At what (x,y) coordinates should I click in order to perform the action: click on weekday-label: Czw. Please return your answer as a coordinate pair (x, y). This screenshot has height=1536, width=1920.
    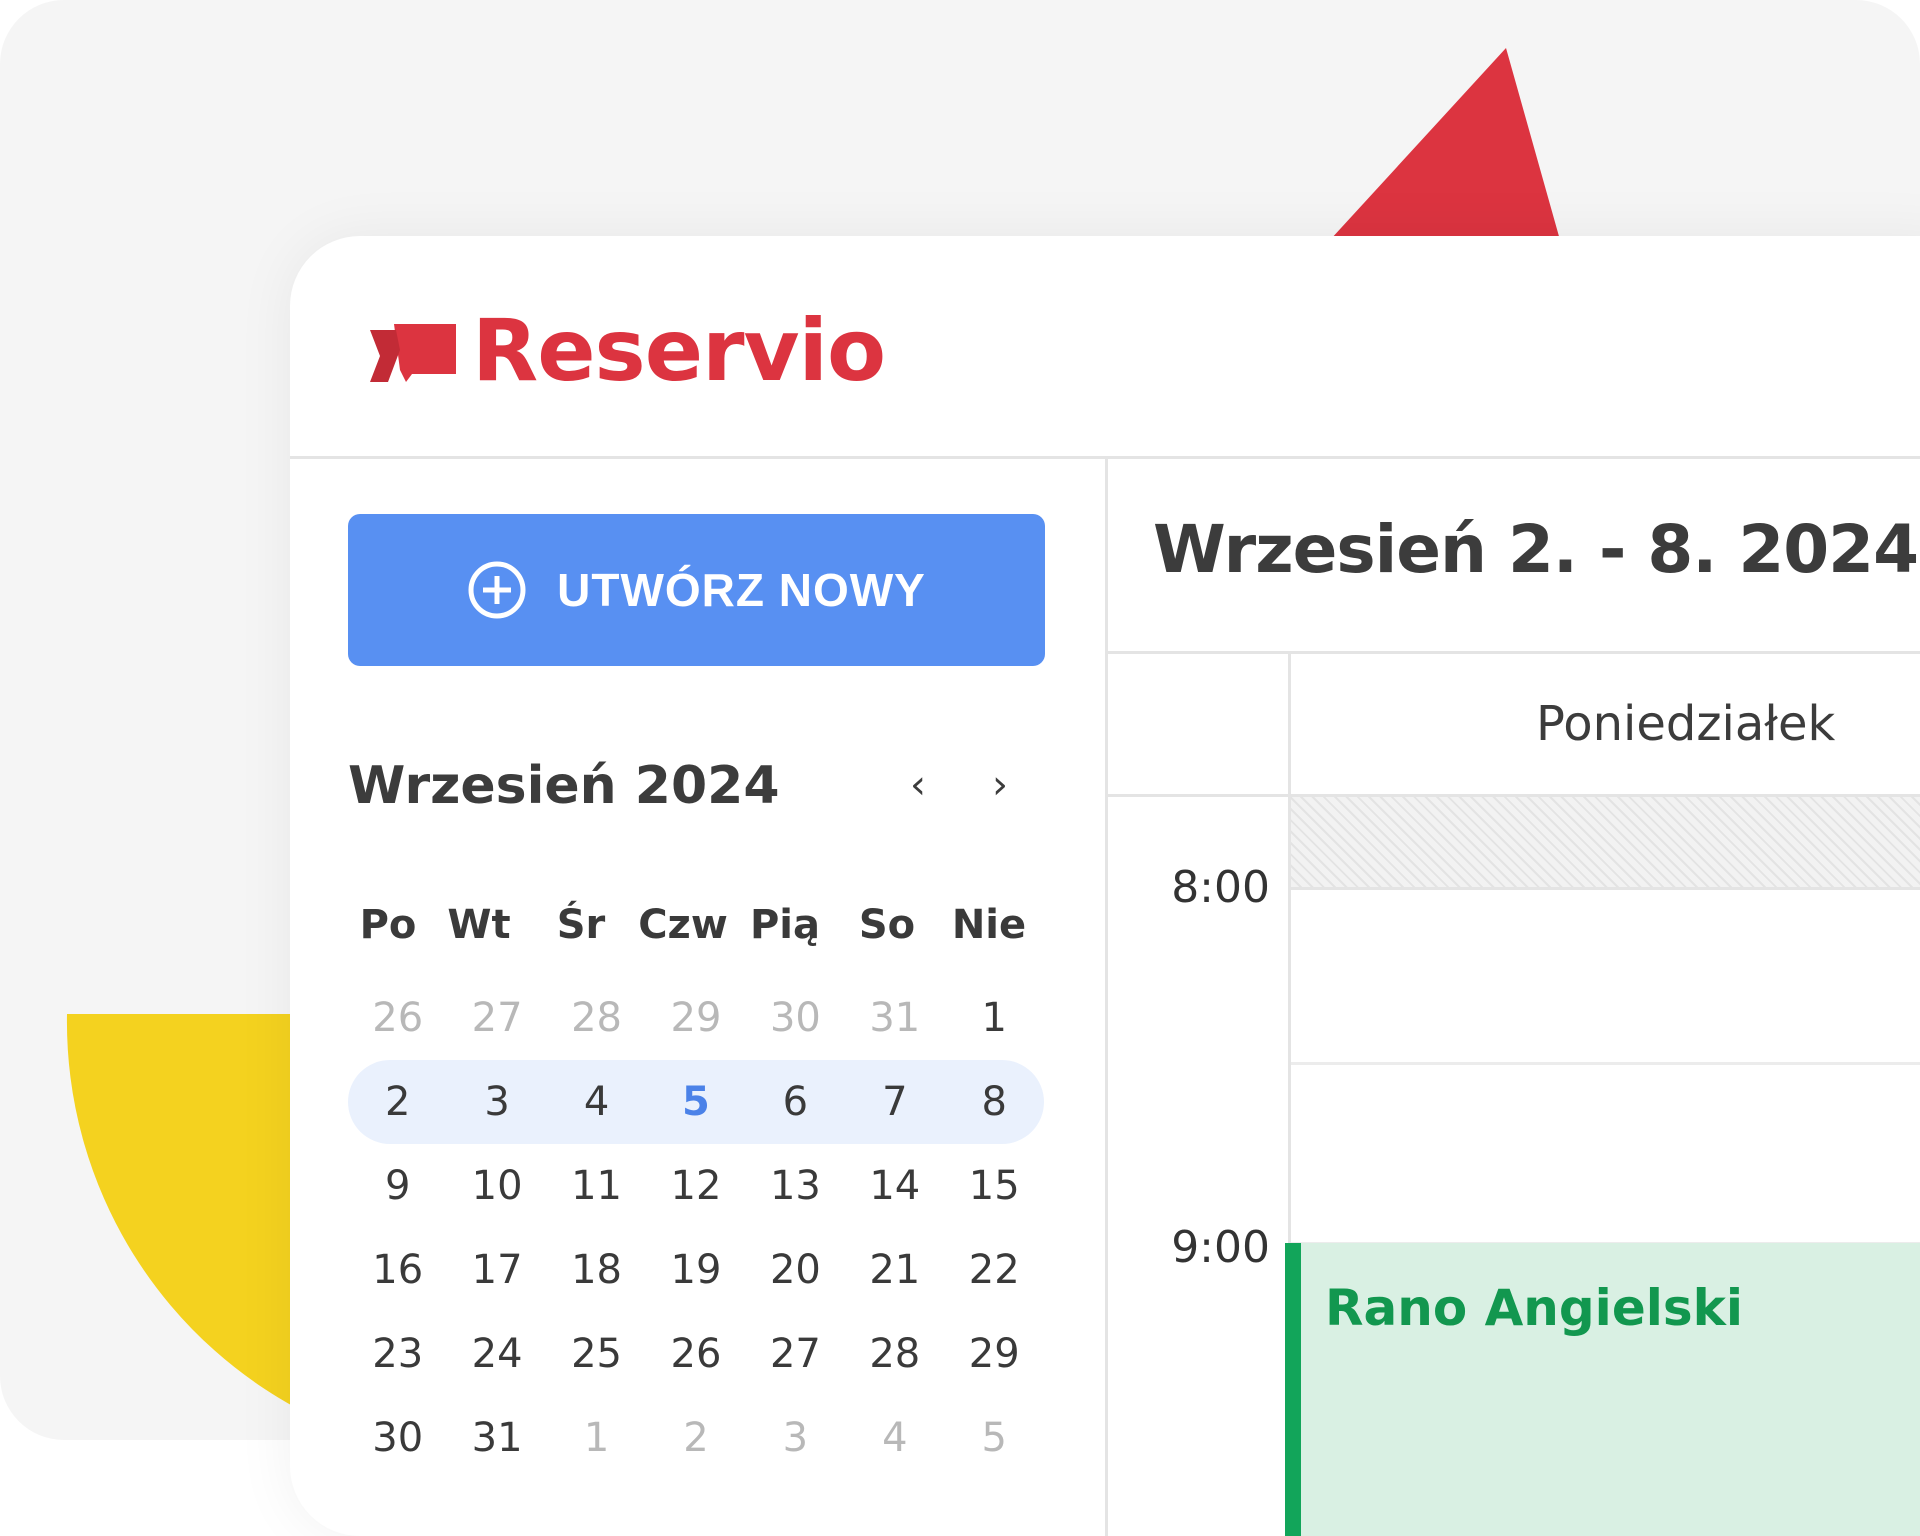
    Looking at the image, I should click on (683, 925).